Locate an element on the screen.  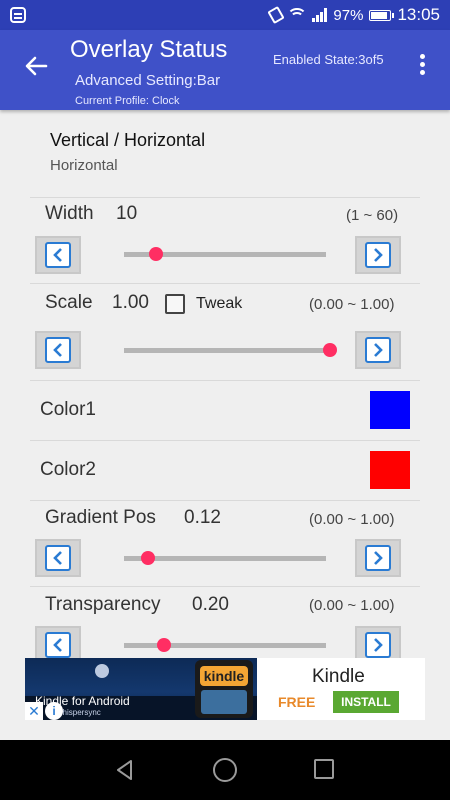
reader-illustration is located at coordinates (224, 702).